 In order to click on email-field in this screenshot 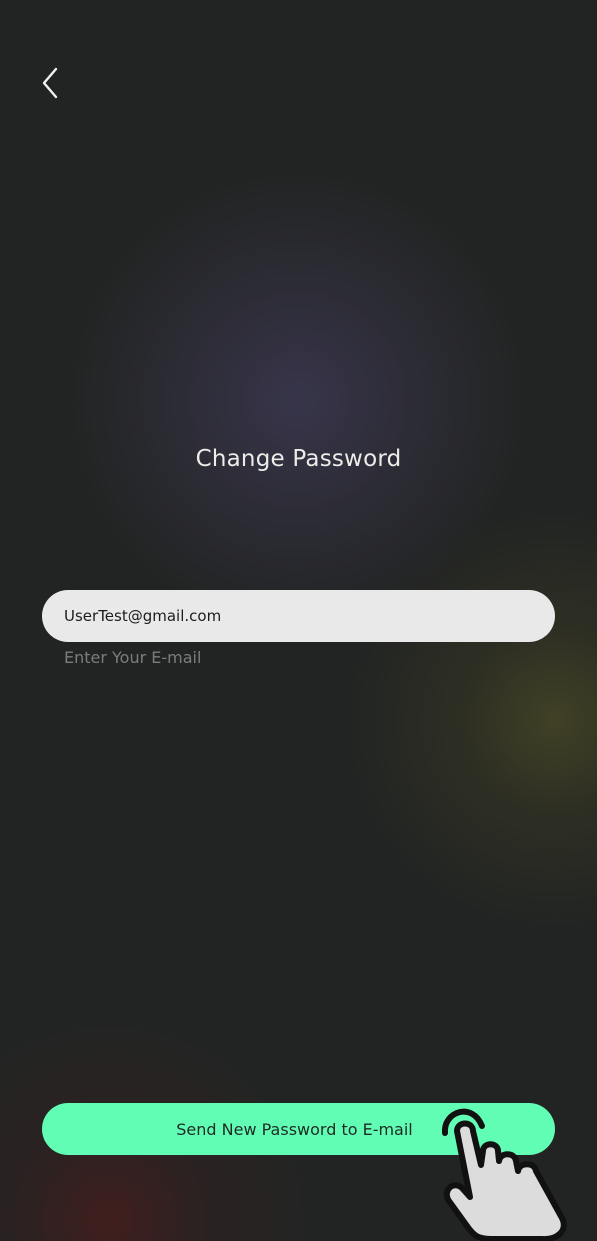, I will do `click(298, 616)`.